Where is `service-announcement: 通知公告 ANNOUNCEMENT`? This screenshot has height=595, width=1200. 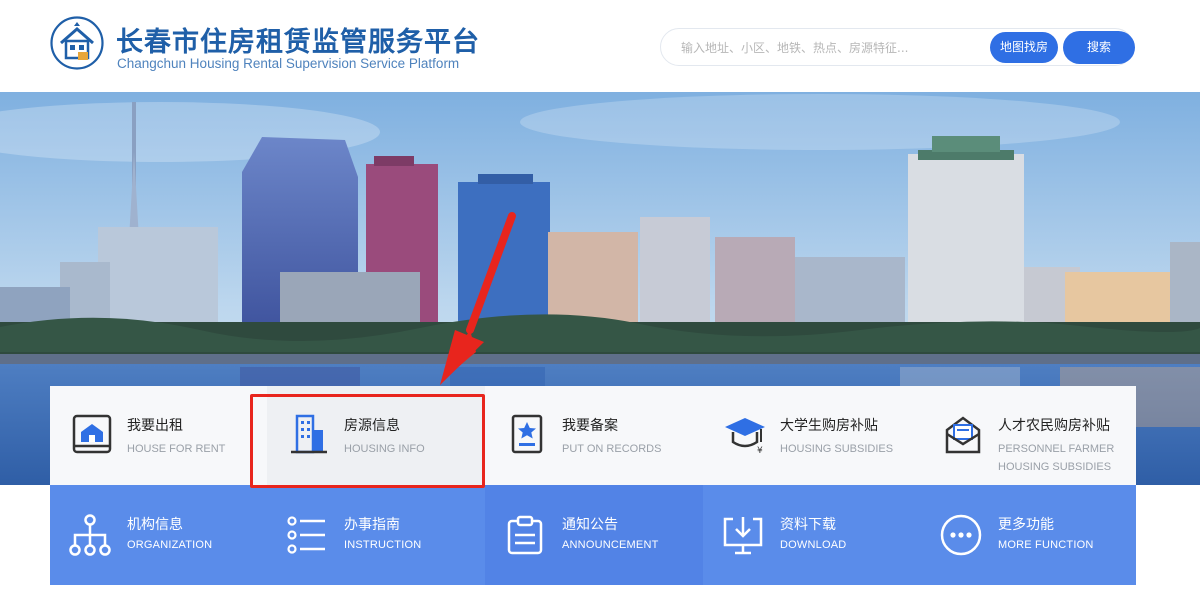
service-announcement: 通知公告 ANNOUNCEMENT is located at coordinates (594, 535).